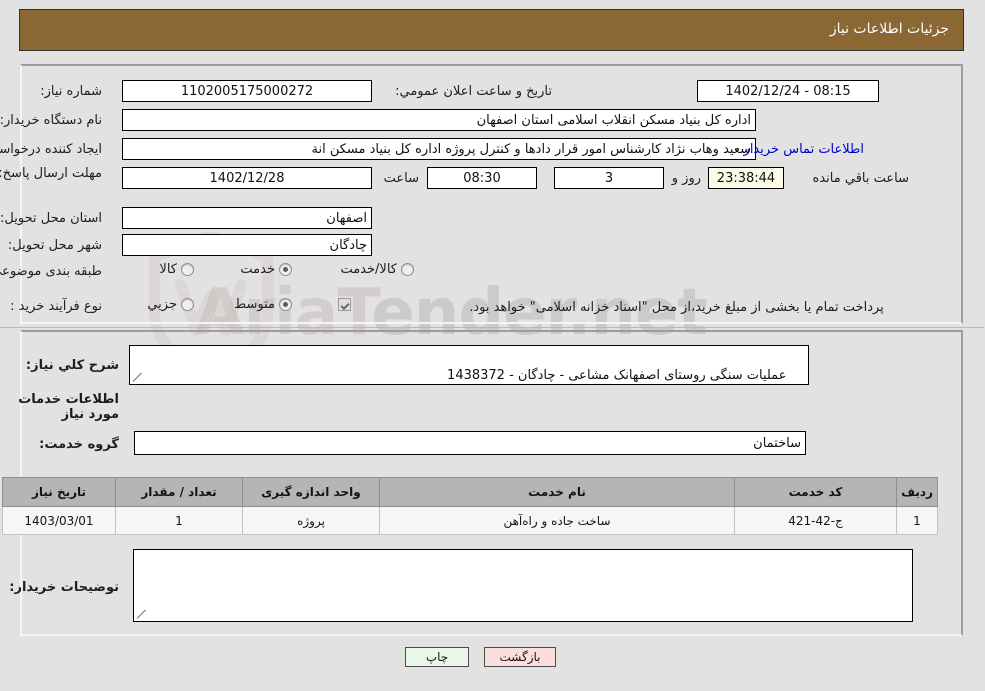  What do you see at coordinates (163, 304) in the screenshot?
I see `purchase-type-option-label-jozii: جزیي` at bounding box center [163, 304].